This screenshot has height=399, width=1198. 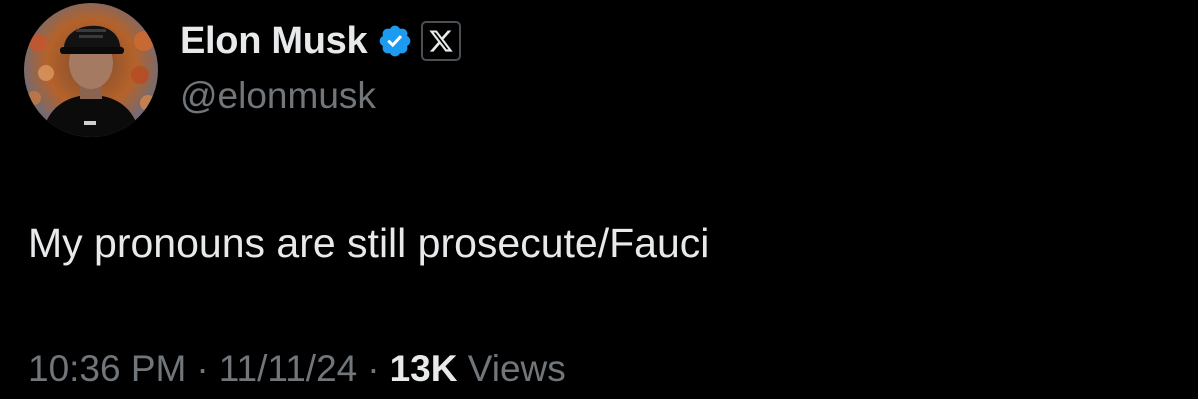 What do you see at coordinates (288, 368) in the screenshot?
I see `tweet-date: 11/11/24` at bounding box center [288, 368].